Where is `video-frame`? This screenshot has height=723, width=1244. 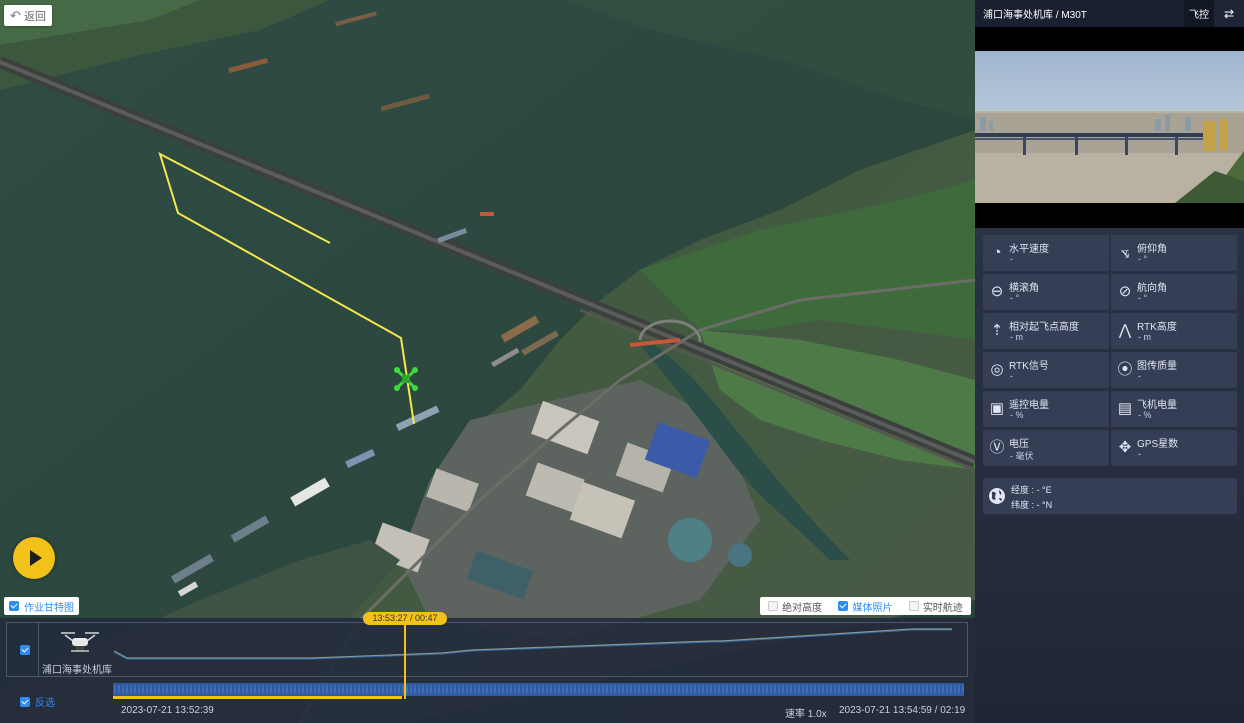
video-frame is located at coordinates (1109, 127).